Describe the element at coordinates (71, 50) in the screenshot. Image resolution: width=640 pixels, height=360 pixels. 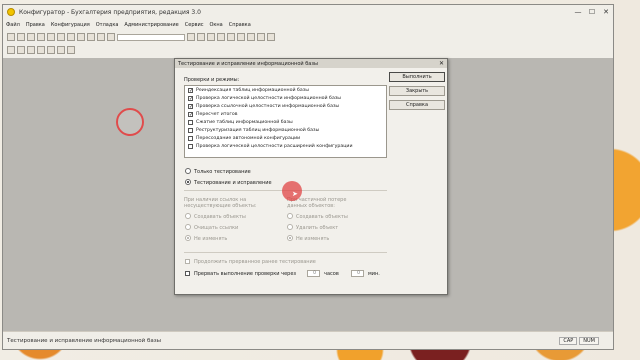
I see `debug-dropdown-icon` at that location.